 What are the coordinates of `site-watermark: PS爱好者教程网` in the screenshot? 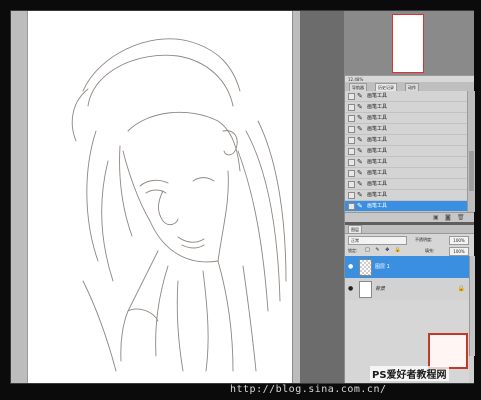 It's located at (409, 373).